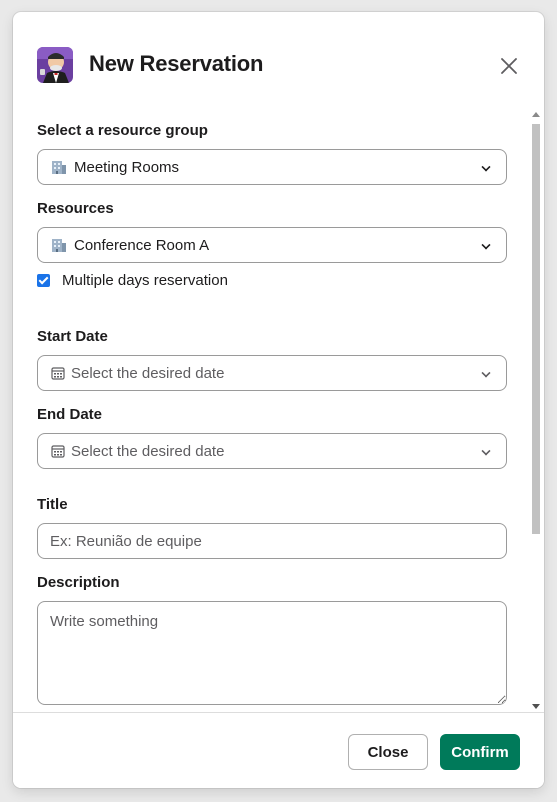 The height and width of the screenshot is (802, 557). I want to click on scroll-up-arrow-icon, so click(536, 114).